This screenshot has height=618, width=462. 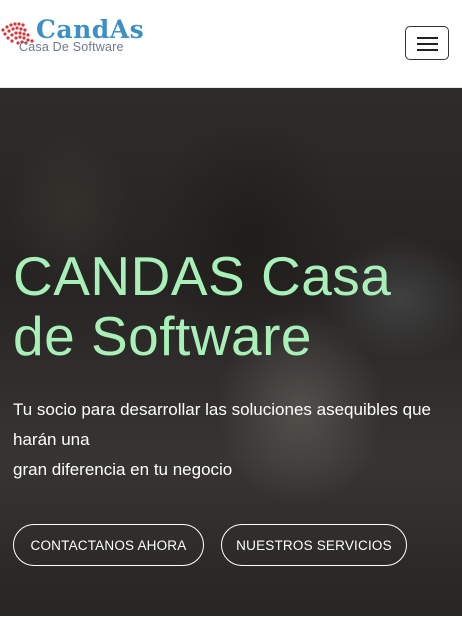 I want to click on site-header: CandAs Casa De Software, so click(x=231, y=44).